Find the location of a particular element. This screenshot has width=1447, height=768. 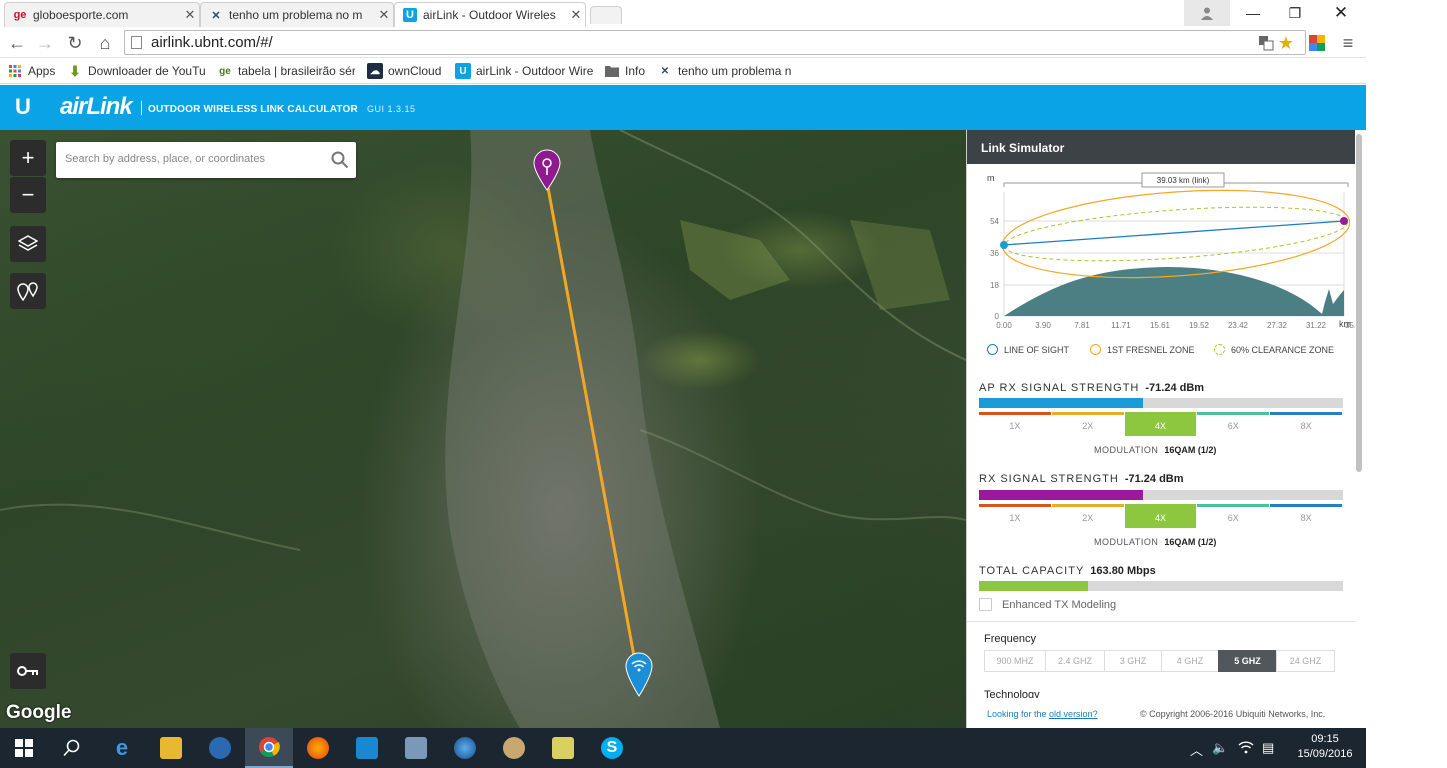

notifications-icon: ▤ is located at coordinates (1268, 748).